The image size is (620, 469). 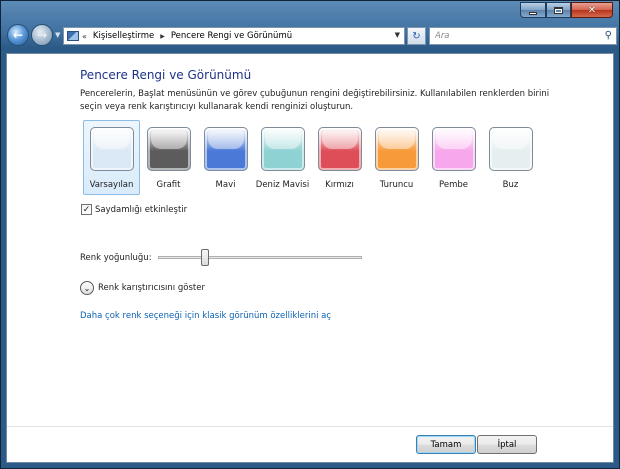 I want to click on forward-button: →, so click(x=42, y=35).